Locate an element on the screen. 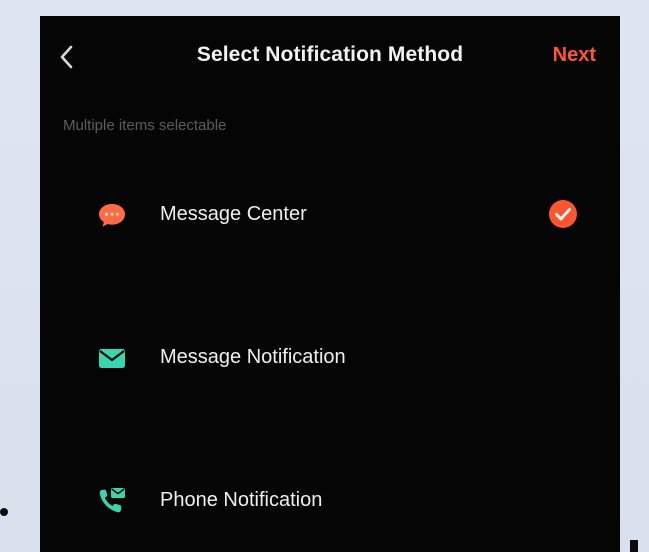 This screenshot has width=649, height=552. option-message-notification: Message Notification is located at coordinates (330, 357).